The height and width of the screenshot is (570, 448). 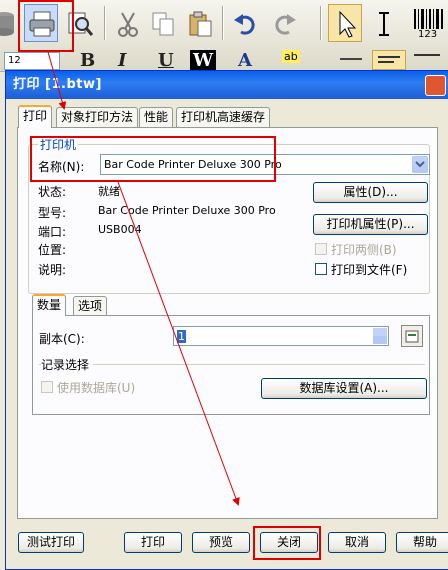 I want to click on tab-print: 打印, so click(x=35, y=116).